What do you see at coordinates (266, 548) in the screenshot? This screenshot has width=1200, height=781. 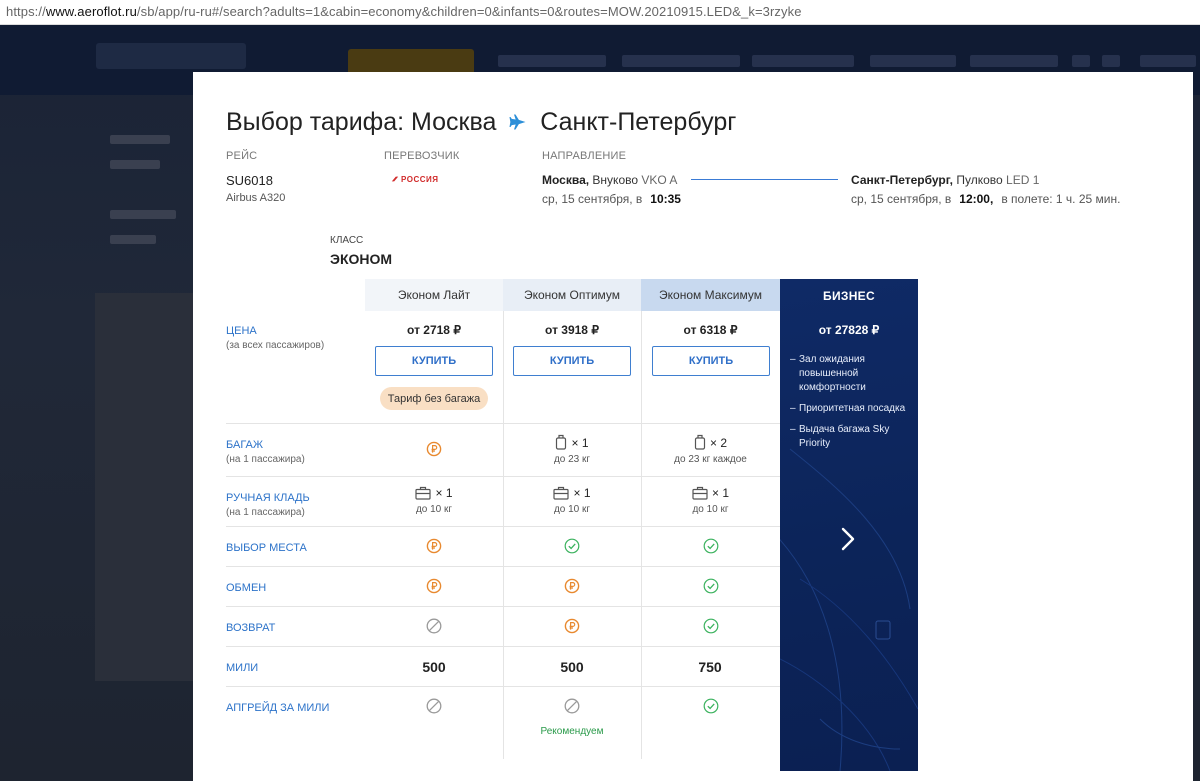 I see `row-label-seat-selection: ВЫБОР МЕСТА` at bounding box center [266, 548].